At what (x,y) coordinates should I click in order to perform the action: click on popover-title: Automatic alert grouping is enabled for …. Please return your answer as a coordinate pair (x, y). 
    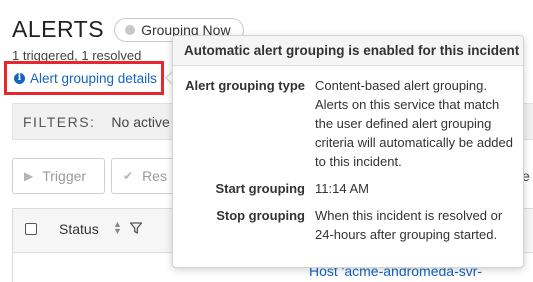
    Looking at the image, I should click on (348, 51).